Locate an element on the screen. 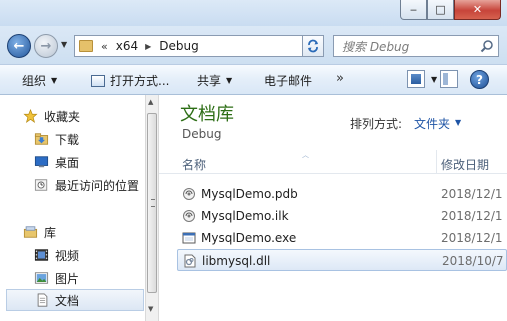 The width and height of the screenshot is (507, 321). nav-item-pictures: 图片 is located at coordinates (72, 278).